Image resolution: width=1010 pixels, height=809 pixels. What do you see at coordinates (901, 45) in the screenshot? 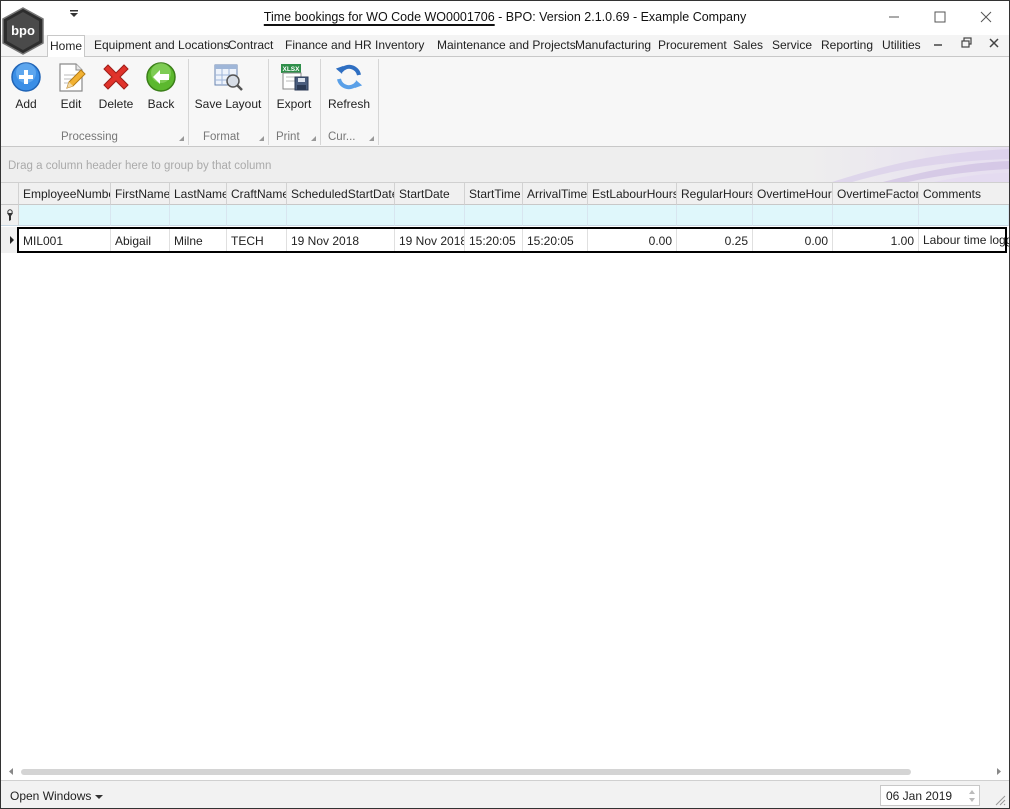
I see `tab-utilities: Utilities` at bounding box center [901, 45].